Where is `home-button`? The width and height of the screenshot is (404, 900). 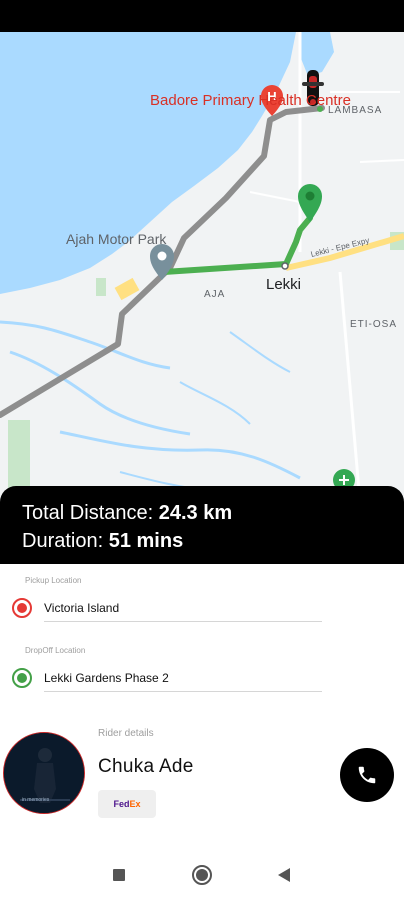
home-button is located at coordinates (202, 875).